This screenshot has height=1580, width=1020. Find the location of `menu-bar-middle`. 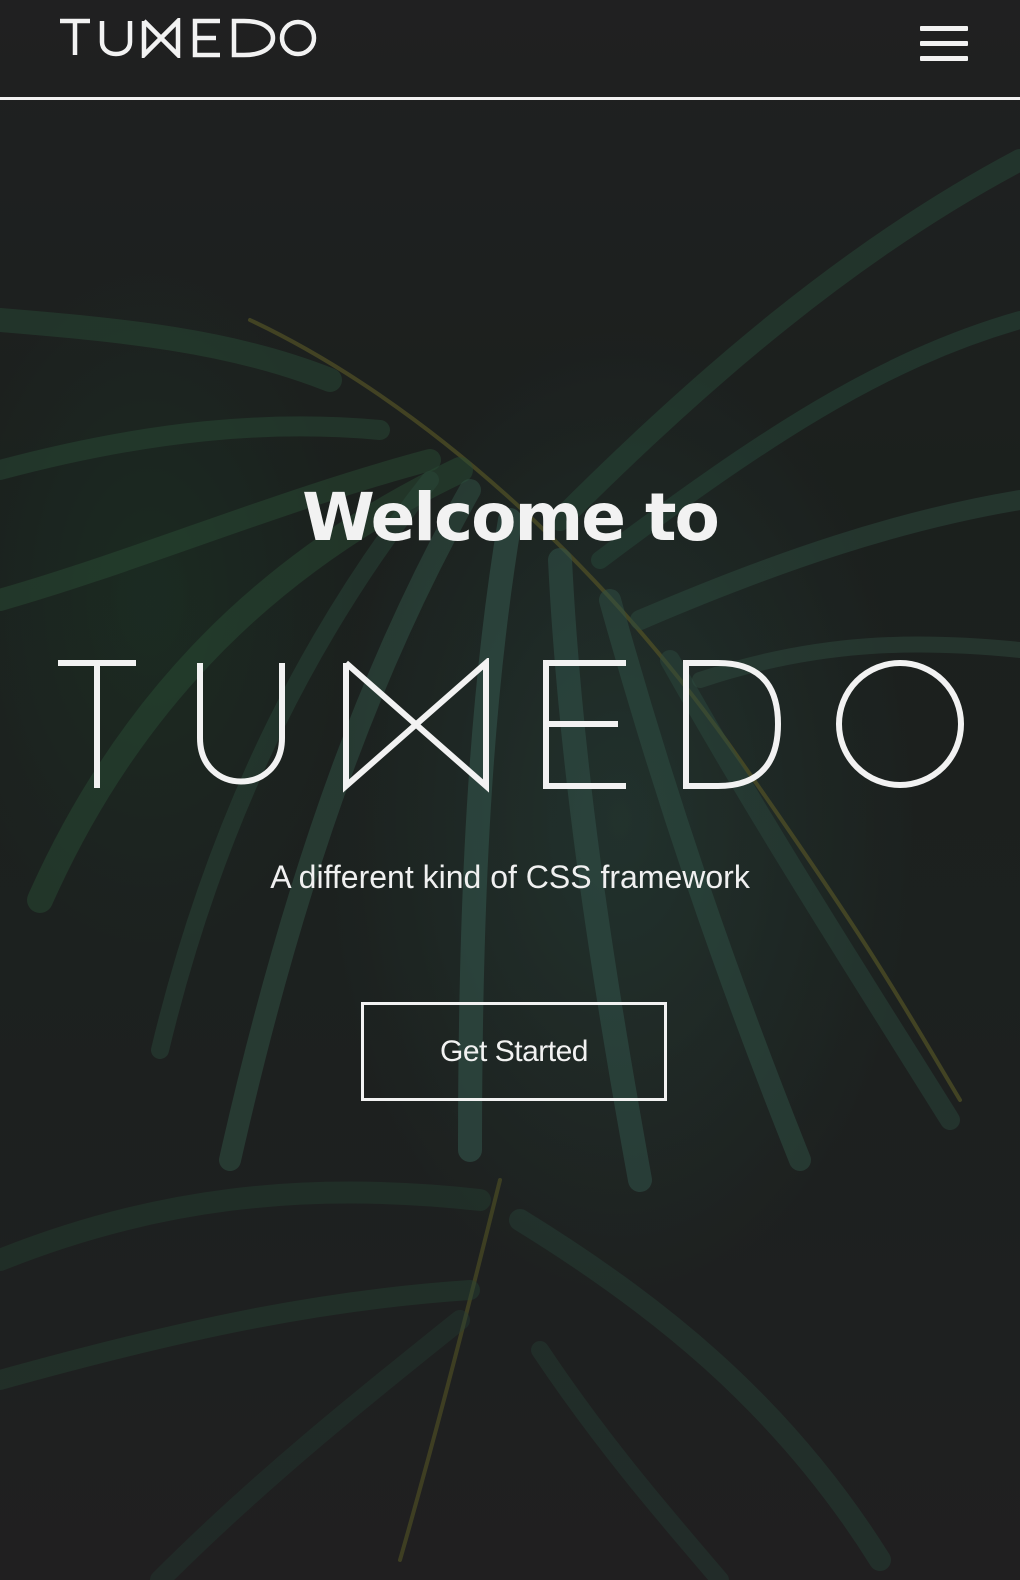

menu-bar-middle is located at coordinates (944, 43).